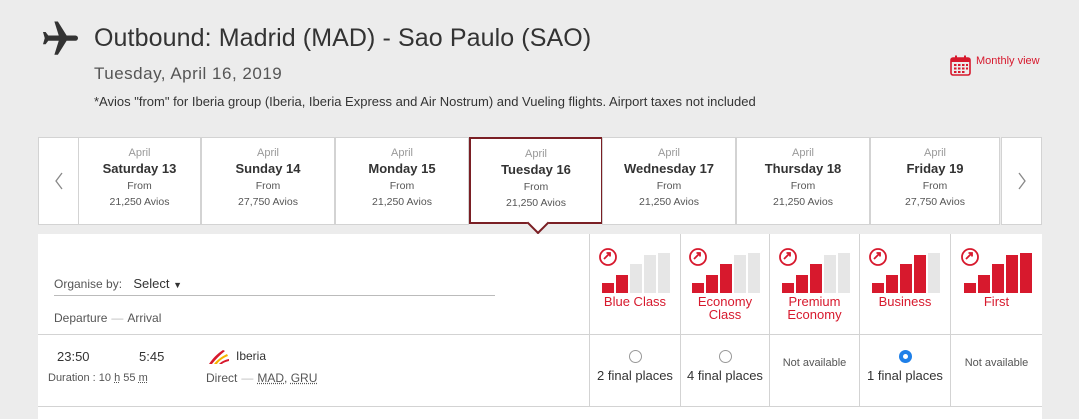  I want to click on fare-class-header: Economy Class, so click(724, 284).